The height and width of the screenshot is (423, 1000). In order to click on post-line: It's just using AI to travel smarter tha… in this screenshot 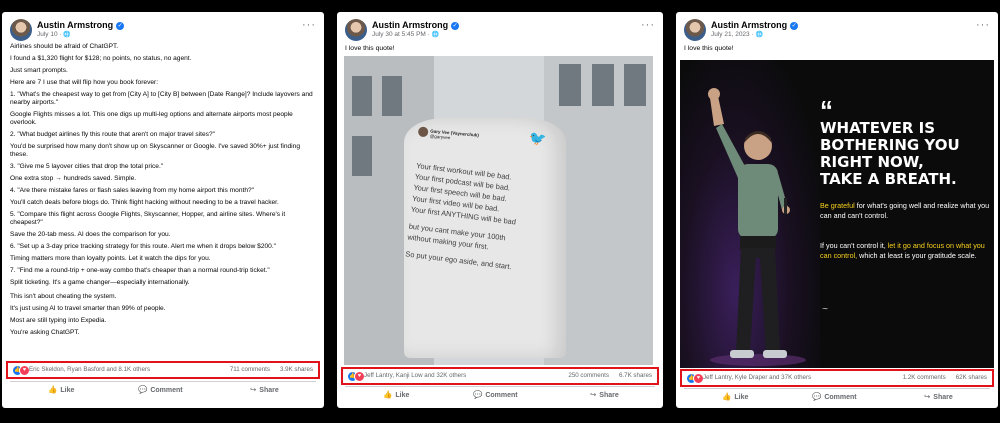, I will do `click(88, 308)`.